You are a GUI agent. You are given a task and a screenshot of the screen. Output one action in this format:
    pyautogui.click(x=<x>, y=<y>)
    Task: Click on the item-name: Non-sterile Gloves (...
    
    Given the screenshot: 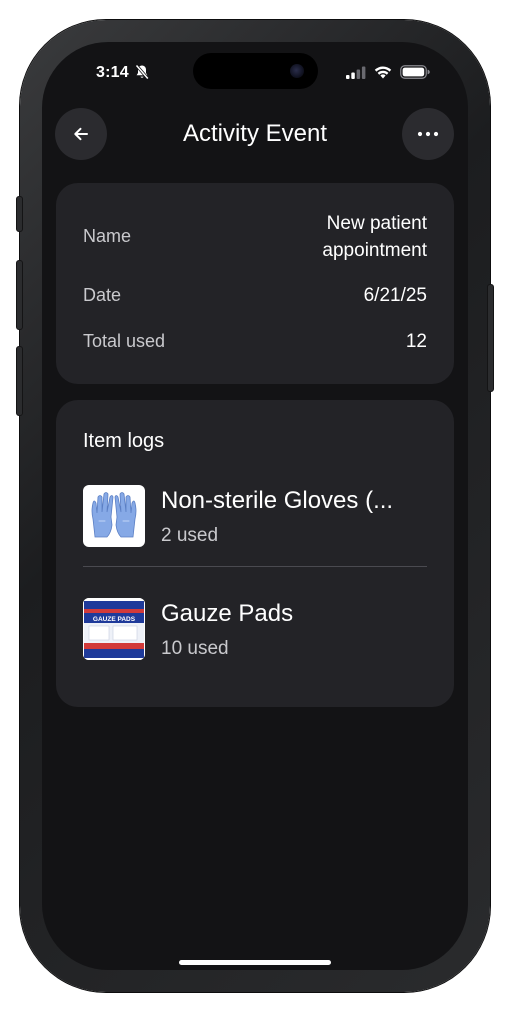 What is the action you would take?
    pyautogui.click(x=277, y=500)
    